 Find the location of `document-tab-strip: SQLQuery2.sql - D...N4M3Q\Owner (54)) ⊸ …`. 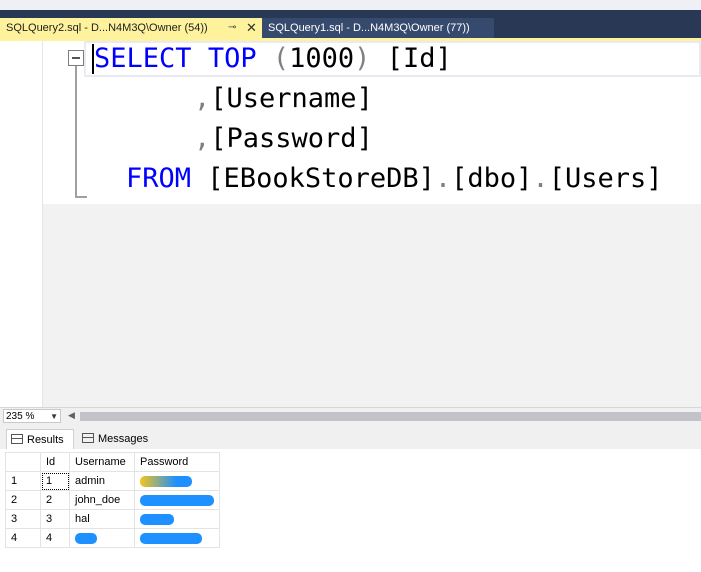

document-tab-strip: SQLQuery2.sql - D...N4M3Q\Owner (54)) ⊸ … is located at coordinates (350, 20).